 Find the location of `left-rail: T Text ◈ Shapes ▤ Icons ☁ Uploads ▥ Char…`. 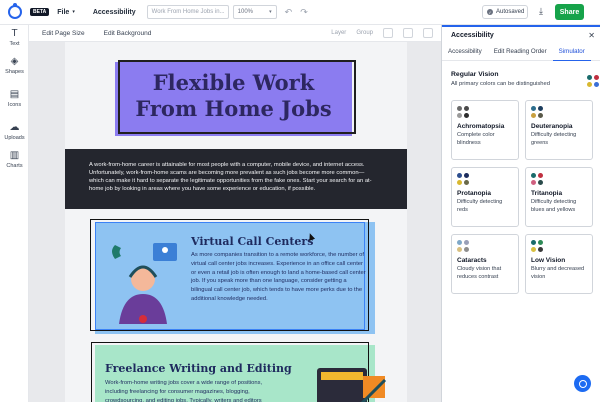

left-rail: T Text ◈ Shapes ▤ Icons ☁ Uploads ▥ Char… is located at coordinates (14, 213).